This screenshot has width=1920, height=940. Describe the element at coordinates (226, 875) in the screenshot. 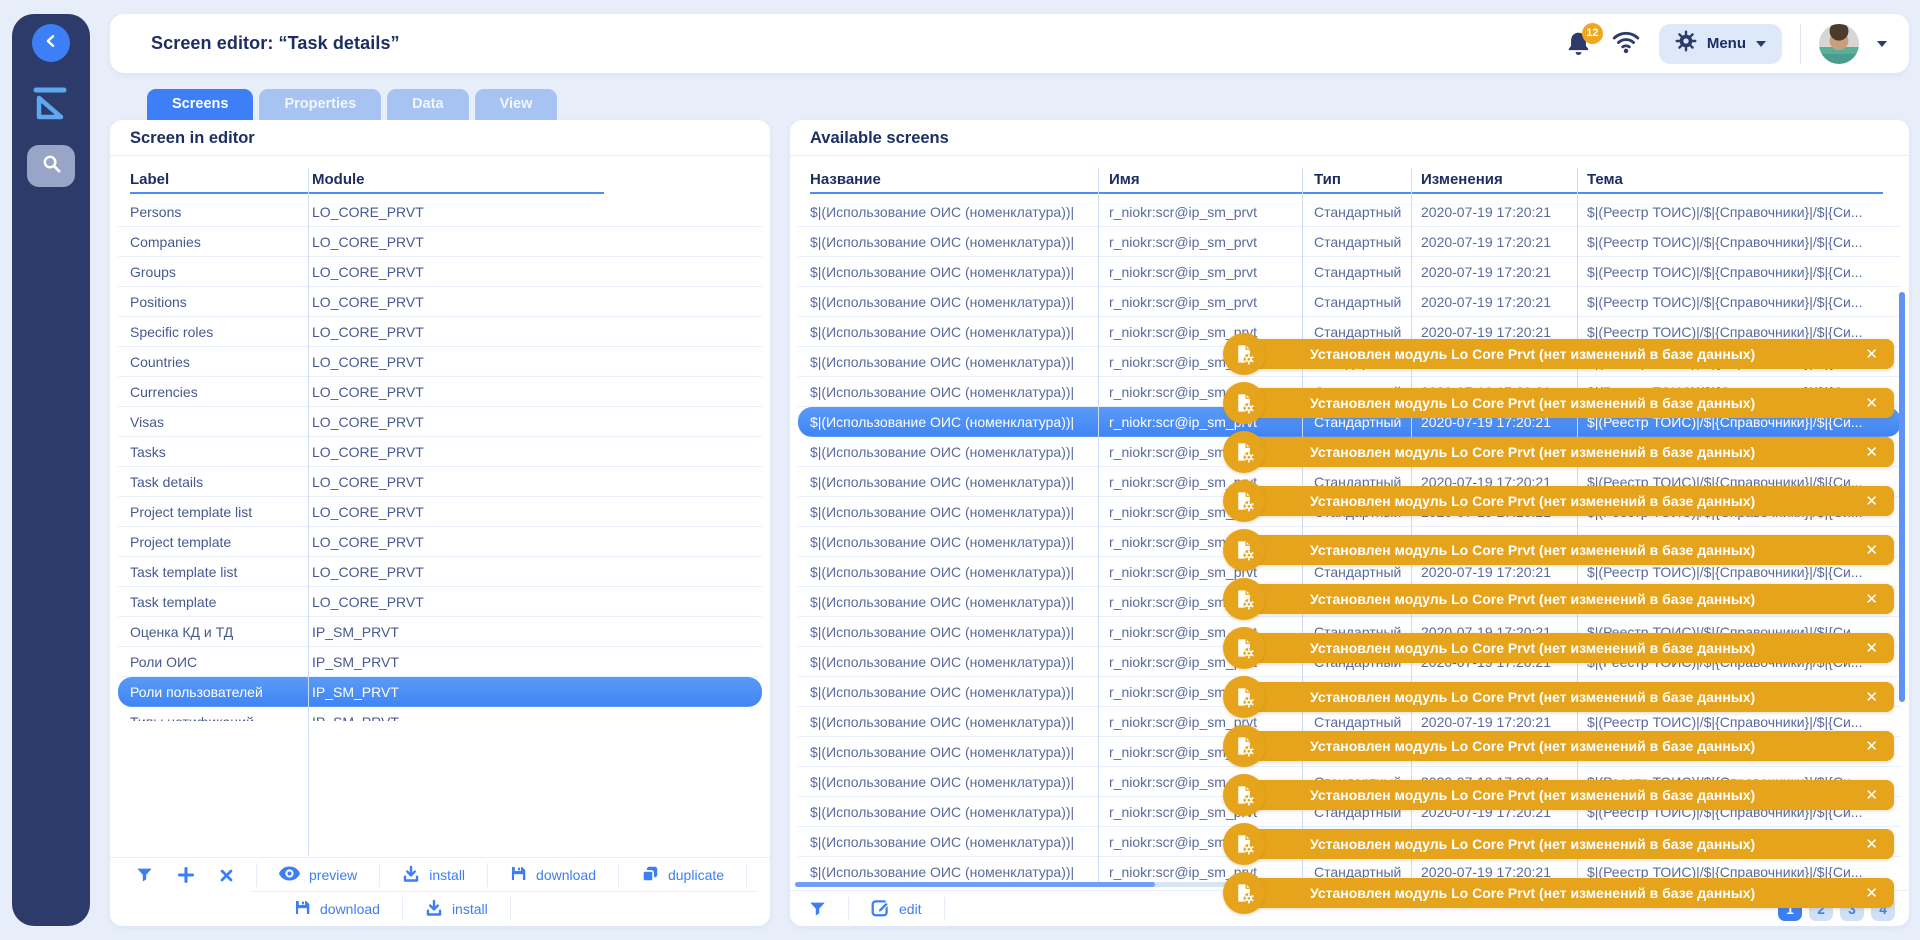

I see `remove-button` at that location.